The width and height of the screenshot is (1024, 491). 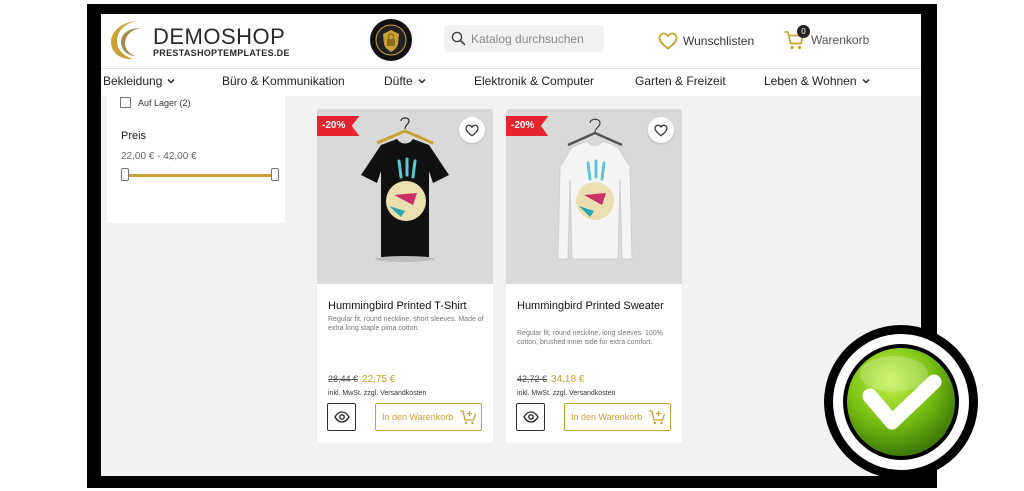 I want to click on cart-label: Warenkorb, so click(x=840, y=40).